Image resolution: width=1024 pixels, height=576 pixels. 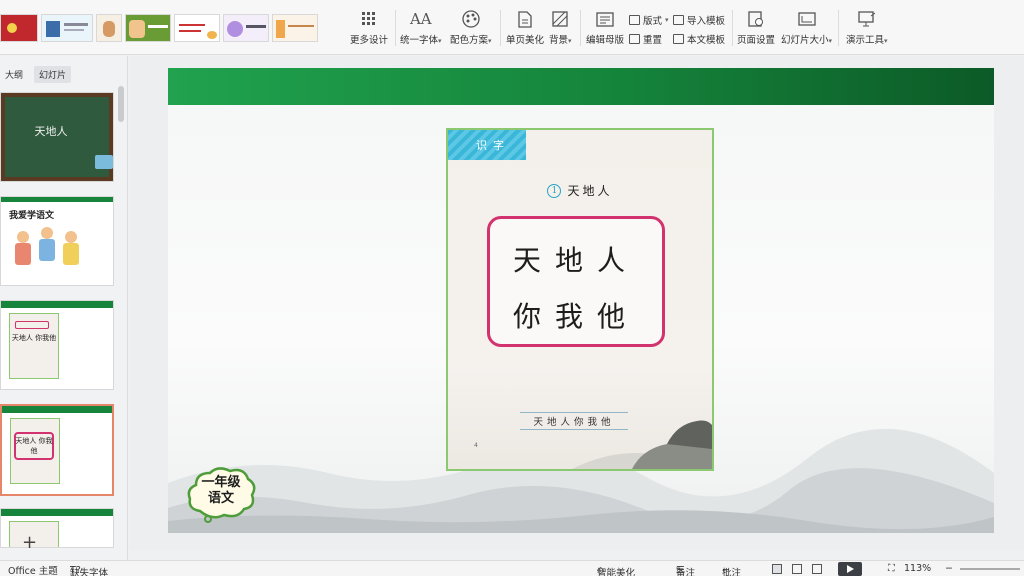 What do you see at coordinates (369, 19) in the screenshot?
I see `grid-icon` at bounding box center [369, 19].